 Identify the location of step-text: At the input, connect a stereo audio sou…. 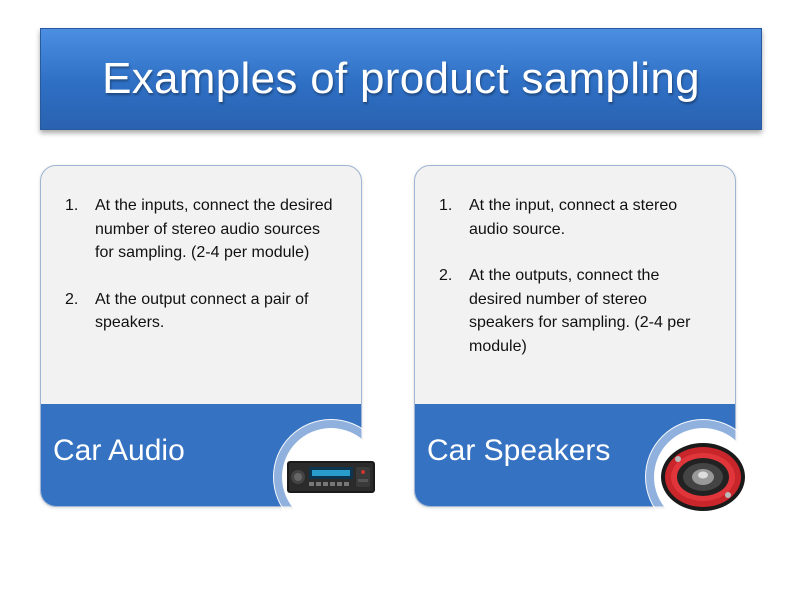
(573, 217).